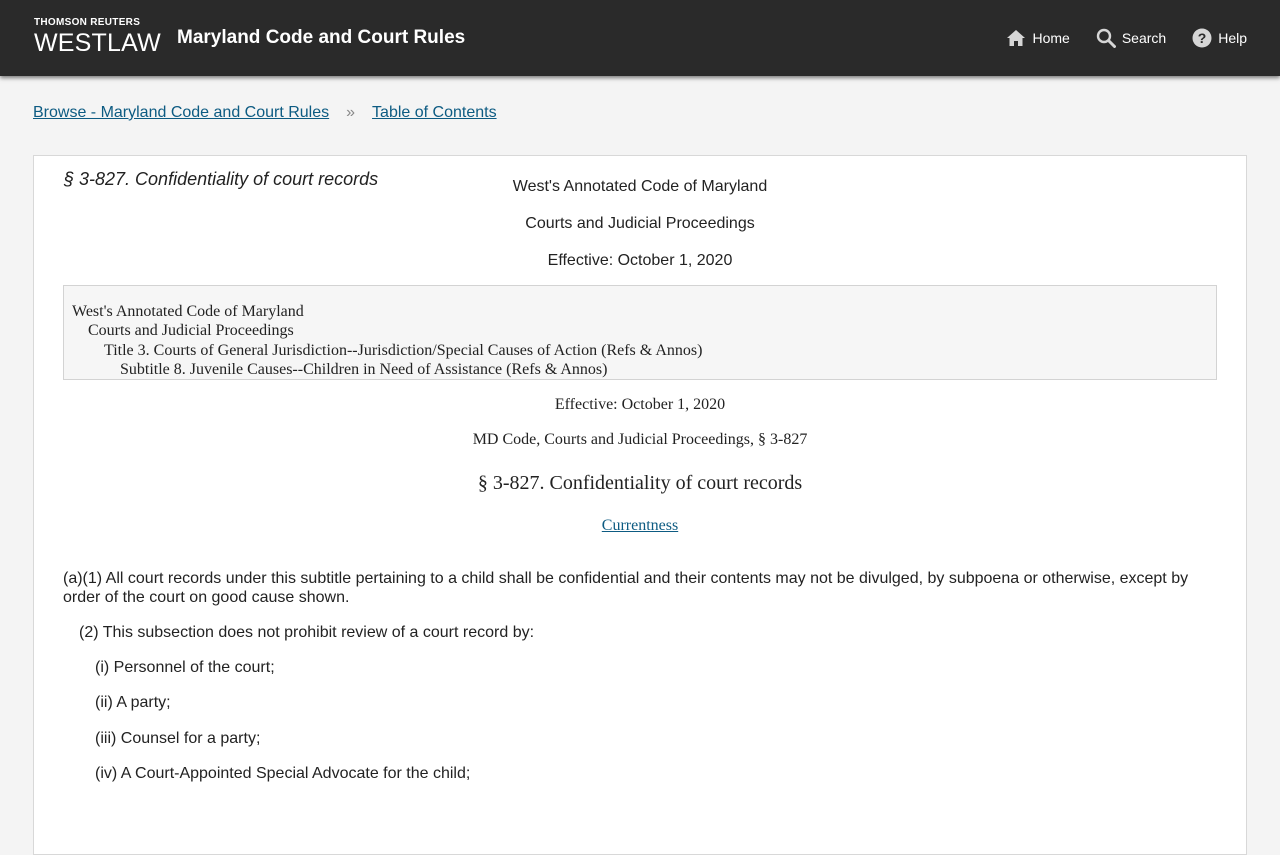  What do you see at coordinates (87, 22) in the screenshot?
I see `brand-top-text: THOMSON REUTERS` at bounding box center [87, 22].